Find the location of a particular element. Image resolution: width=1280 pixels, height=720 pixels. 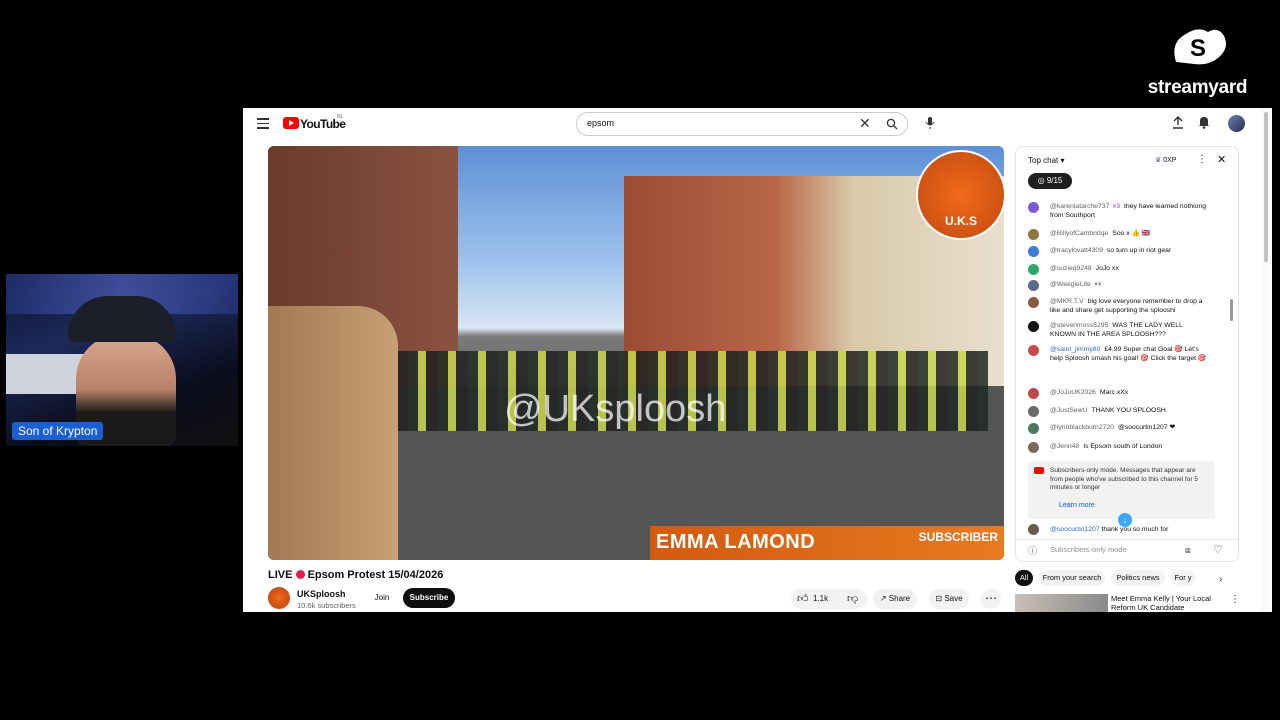

like-dislike-group: 👍︎ 1.1k 👎︎ is located at coordinates (829, 599).